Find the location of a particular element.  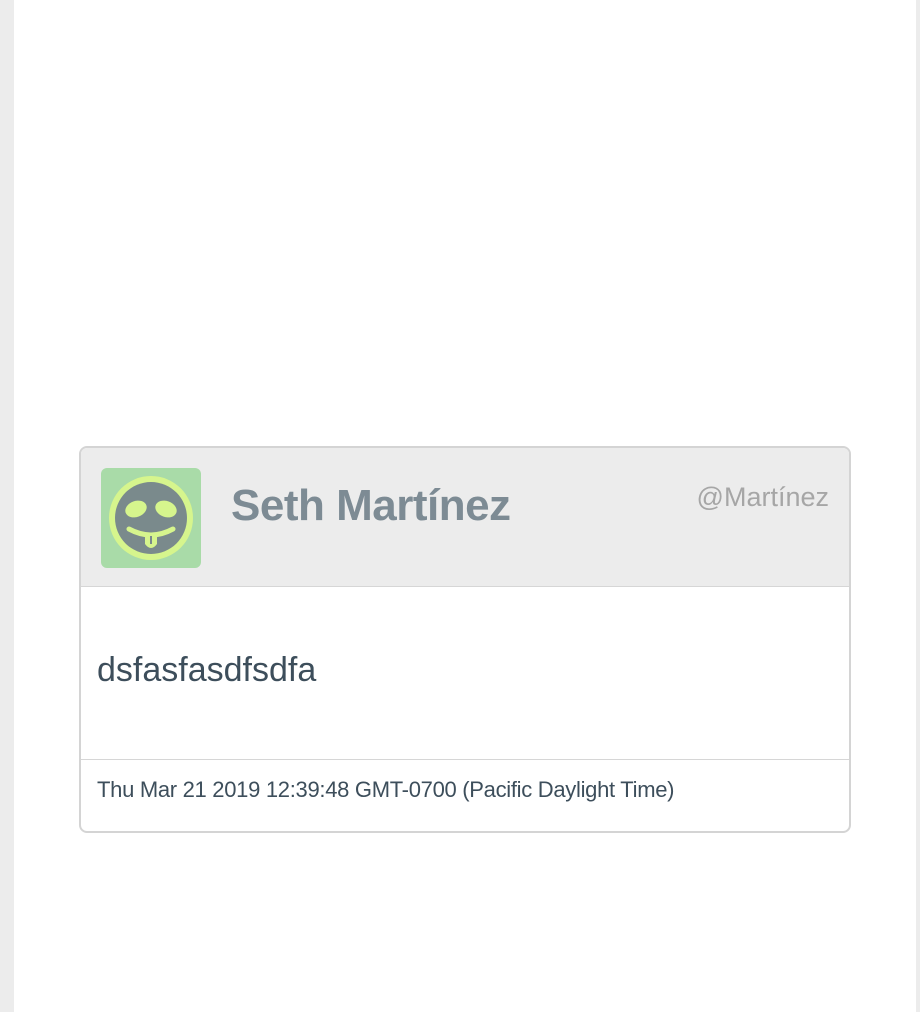

avatar is located at coordinates (151, 518).